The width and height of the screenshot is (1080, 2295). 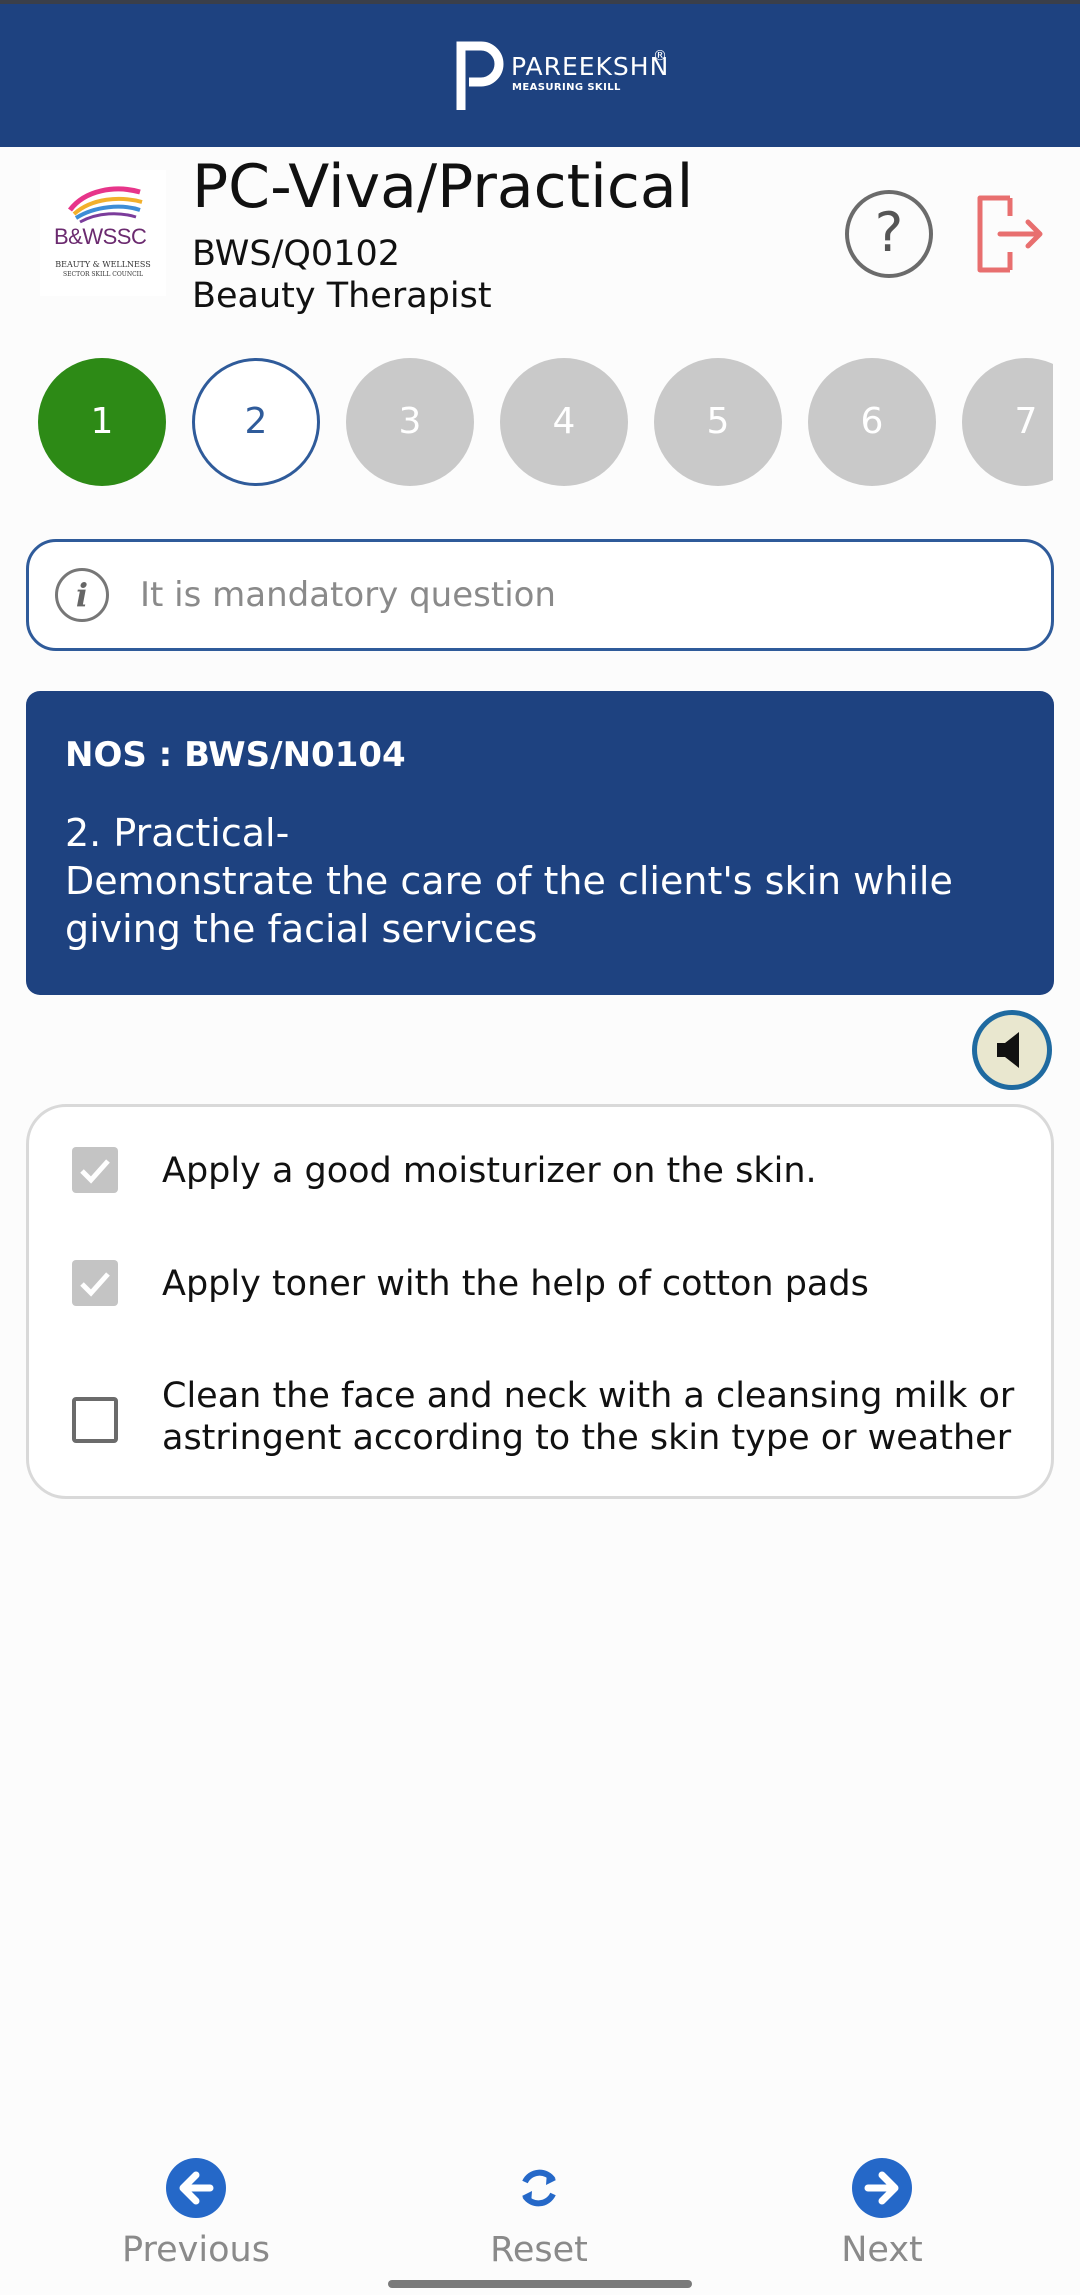 What do you see at coordinates (342, 296) in the screenshot?
I see `job-role: Beauty Therapist` at bounding box center [342, 296].